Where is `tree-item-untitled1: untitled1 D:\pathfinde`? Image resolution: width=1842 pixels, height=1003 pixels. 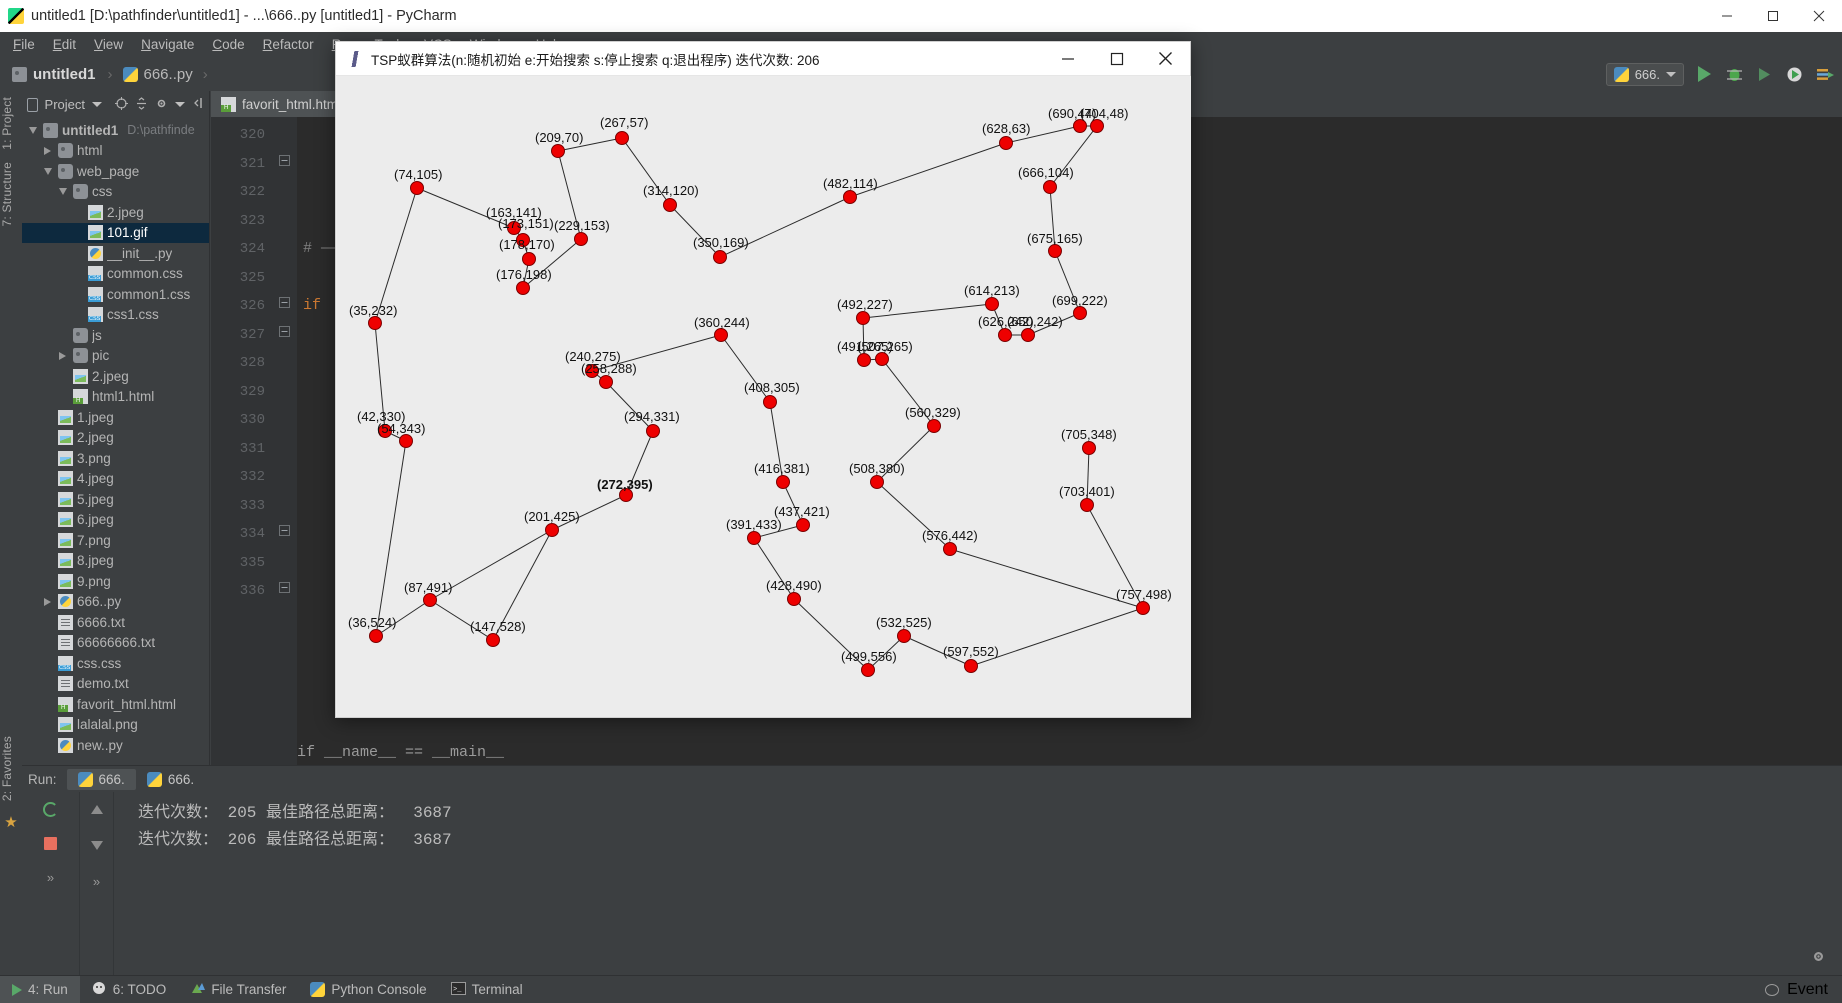
tree-item-untitled1: untitled1 D:\pathfinde is located at coordinates (115, 130).